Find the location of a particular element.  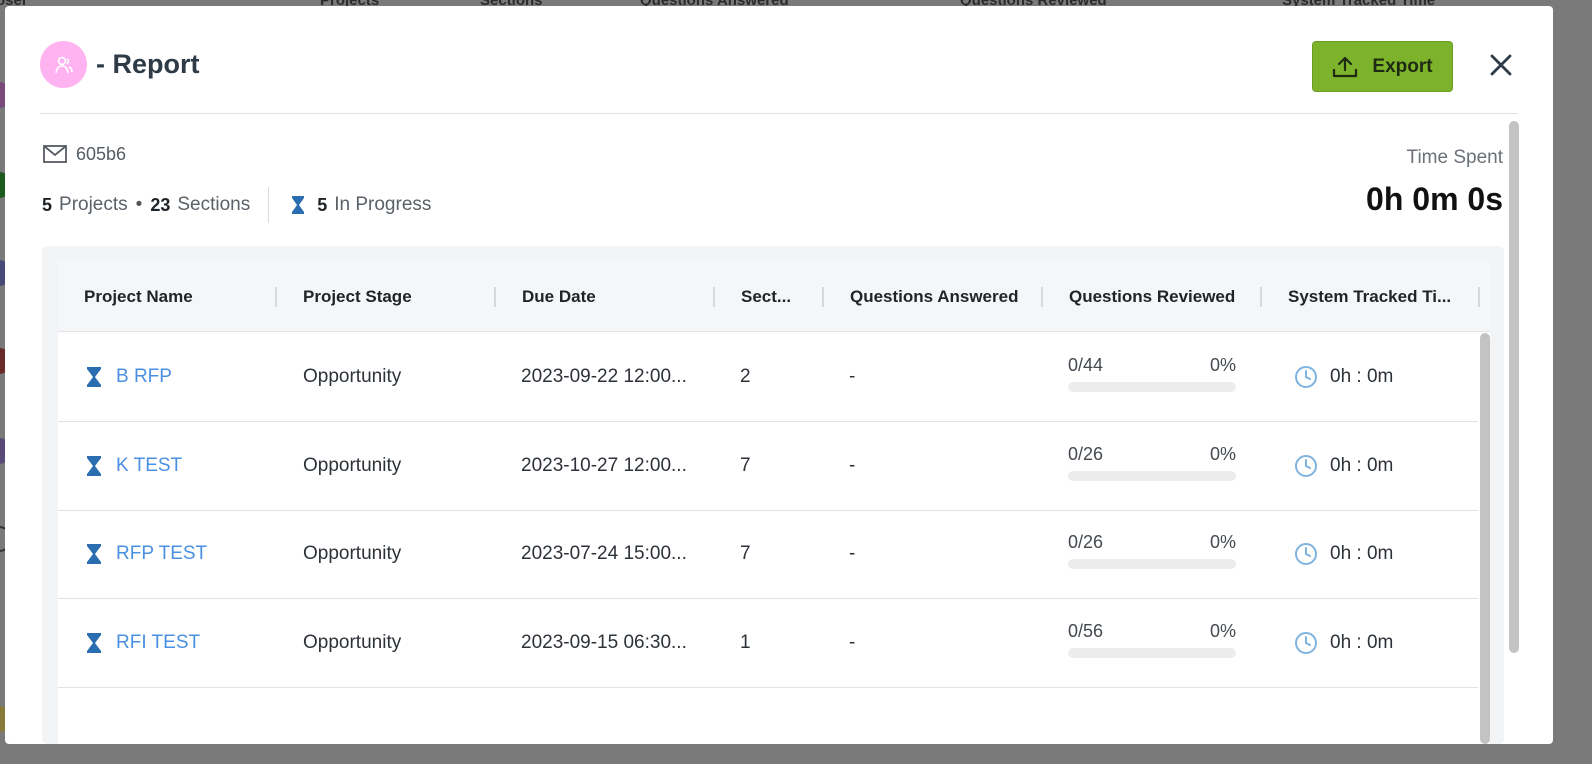

column-header-due-date: Due Date is located at coordinates (605, 296).